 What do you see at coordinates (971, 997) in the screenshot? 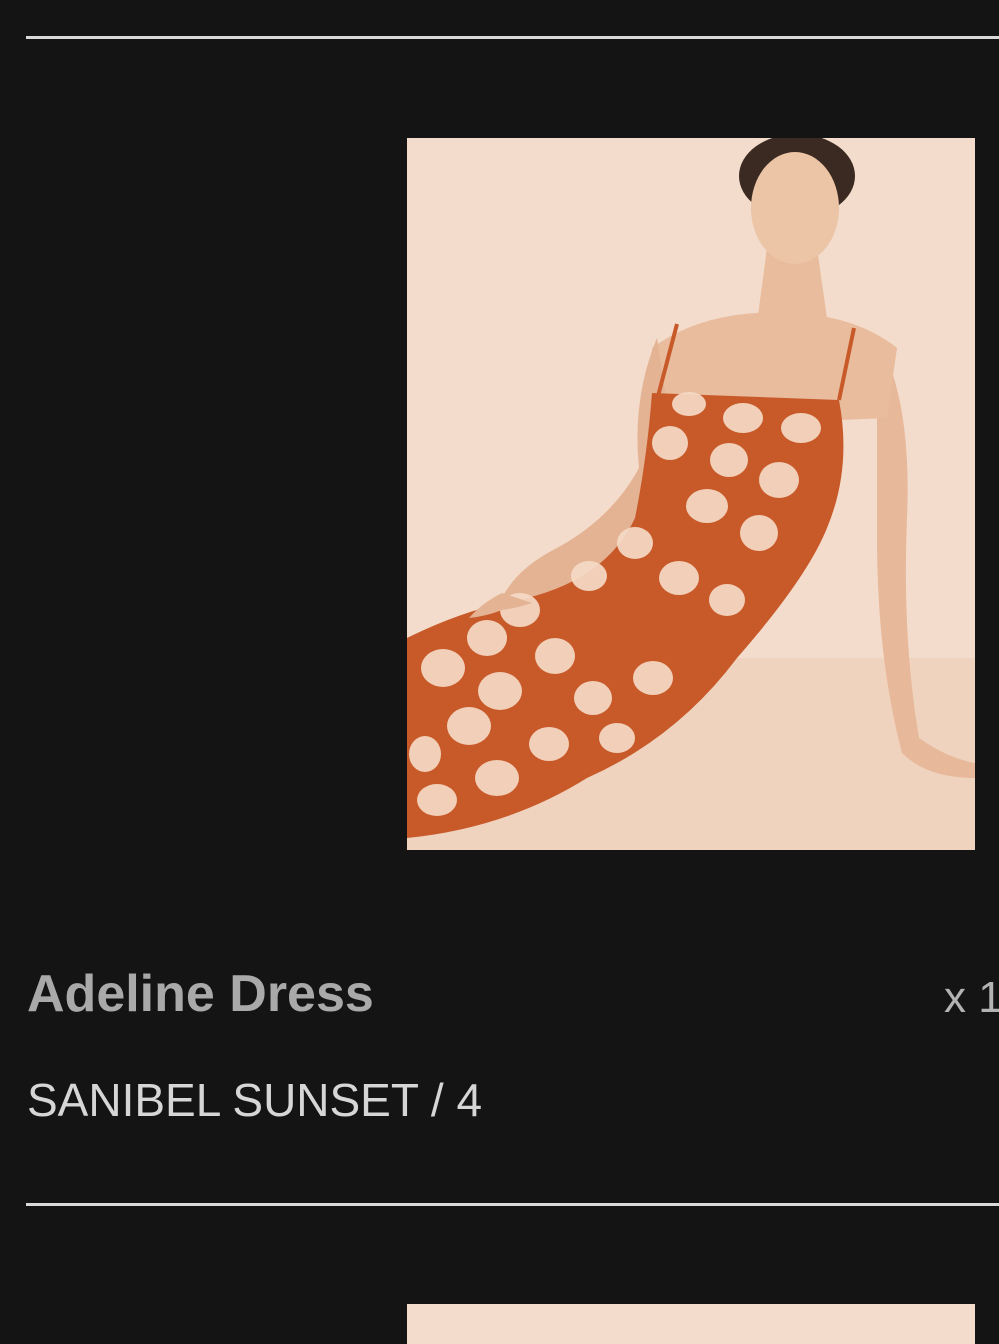
I see `quantity-label: x 1` at bounding box center [971, 997].